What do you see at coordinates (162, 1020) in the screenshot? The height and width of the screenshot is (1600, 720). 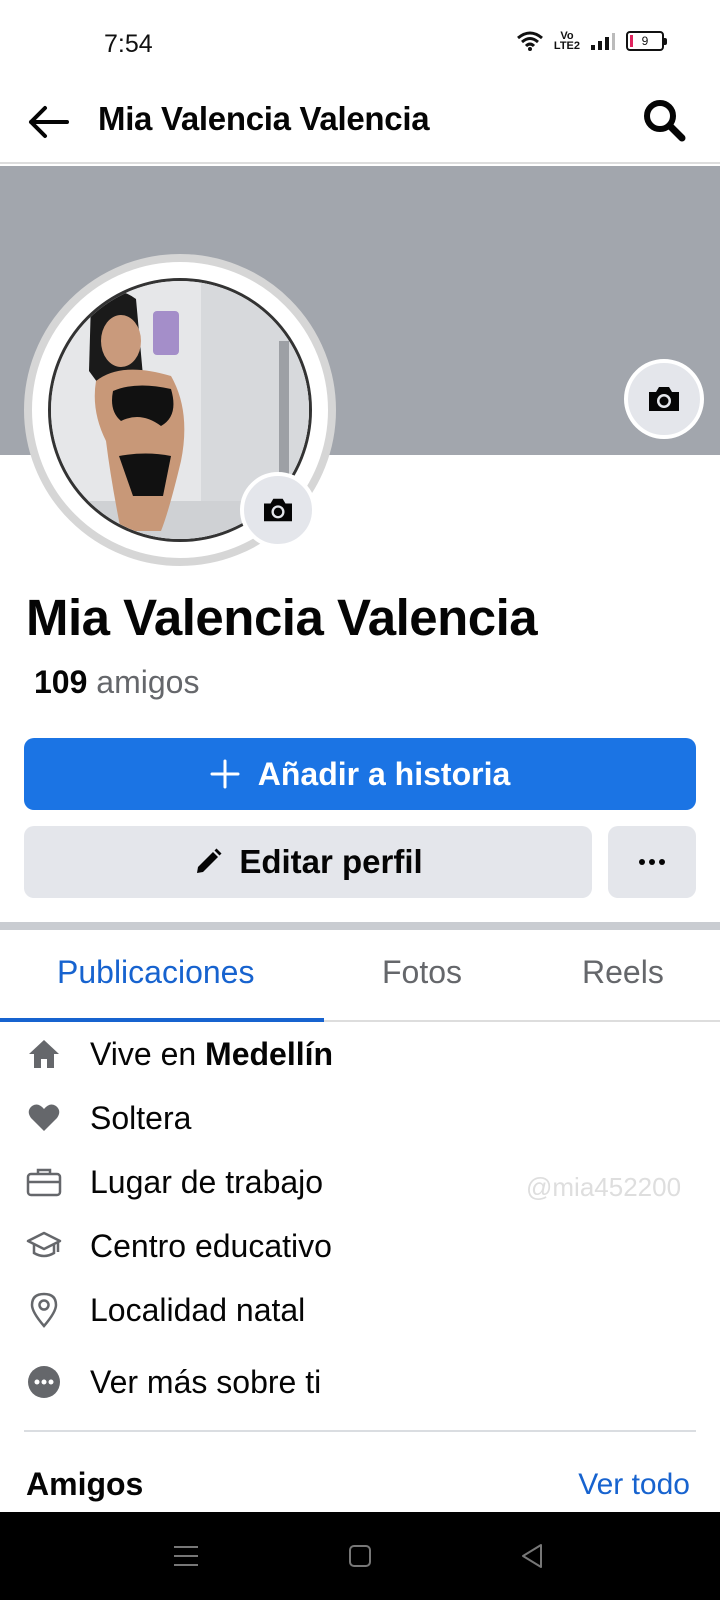 I see `active-tab-indicator` at bounding box center [162, 1020].